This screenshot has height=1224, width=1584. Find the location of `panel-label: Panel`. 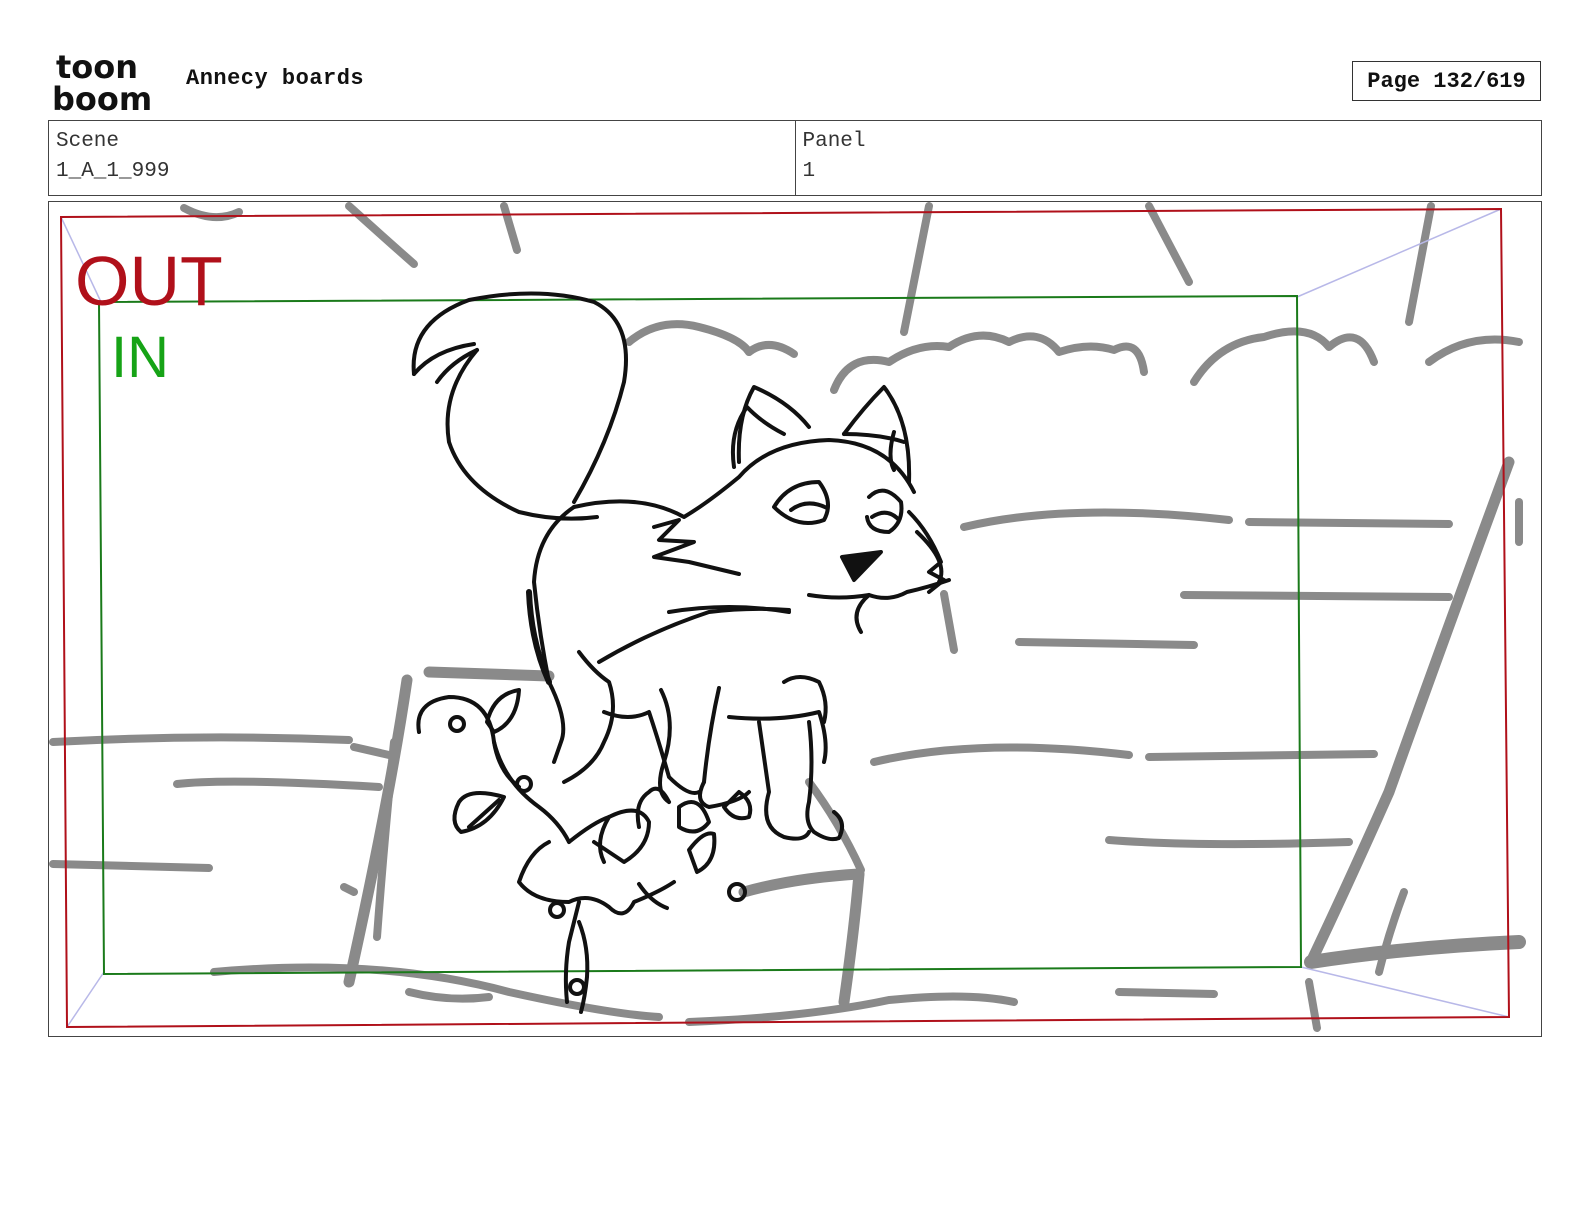

panel-label: Panel is located at coordinates (834, 141).